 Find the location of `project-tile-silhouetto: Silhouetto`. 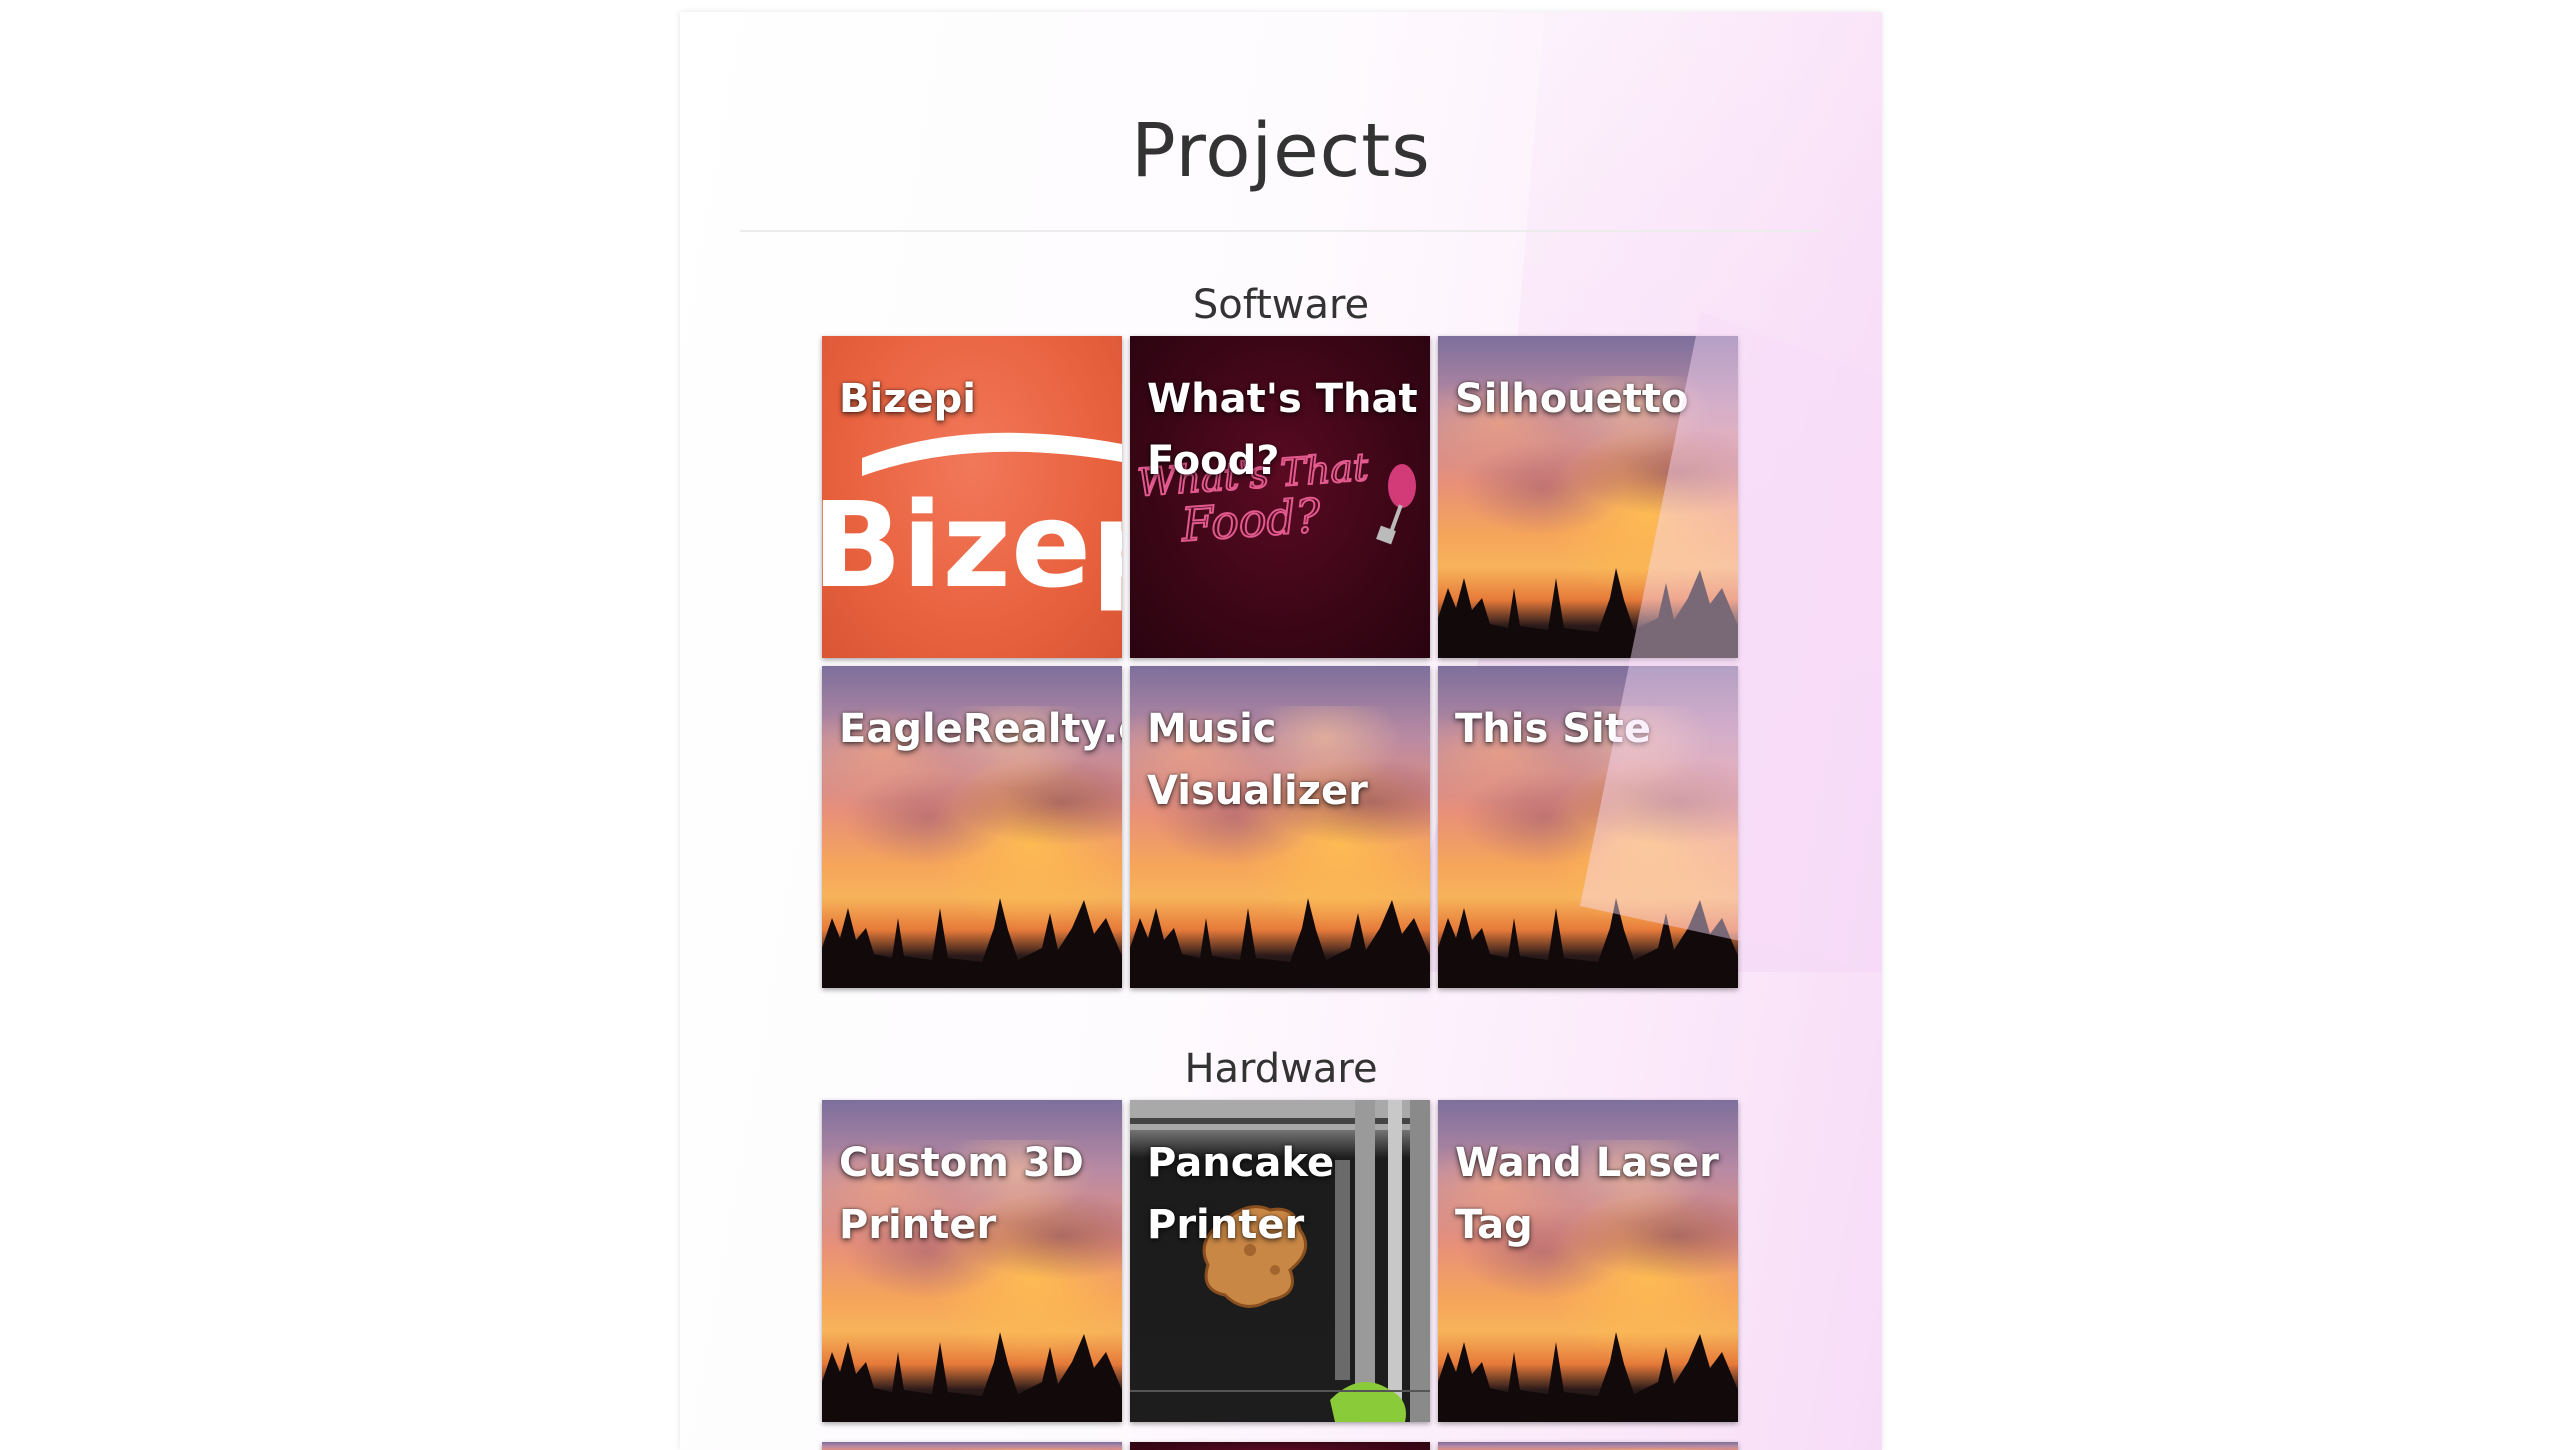

project-tile-silhouetto: Silhouetto is located at coordinates (1588, 497).